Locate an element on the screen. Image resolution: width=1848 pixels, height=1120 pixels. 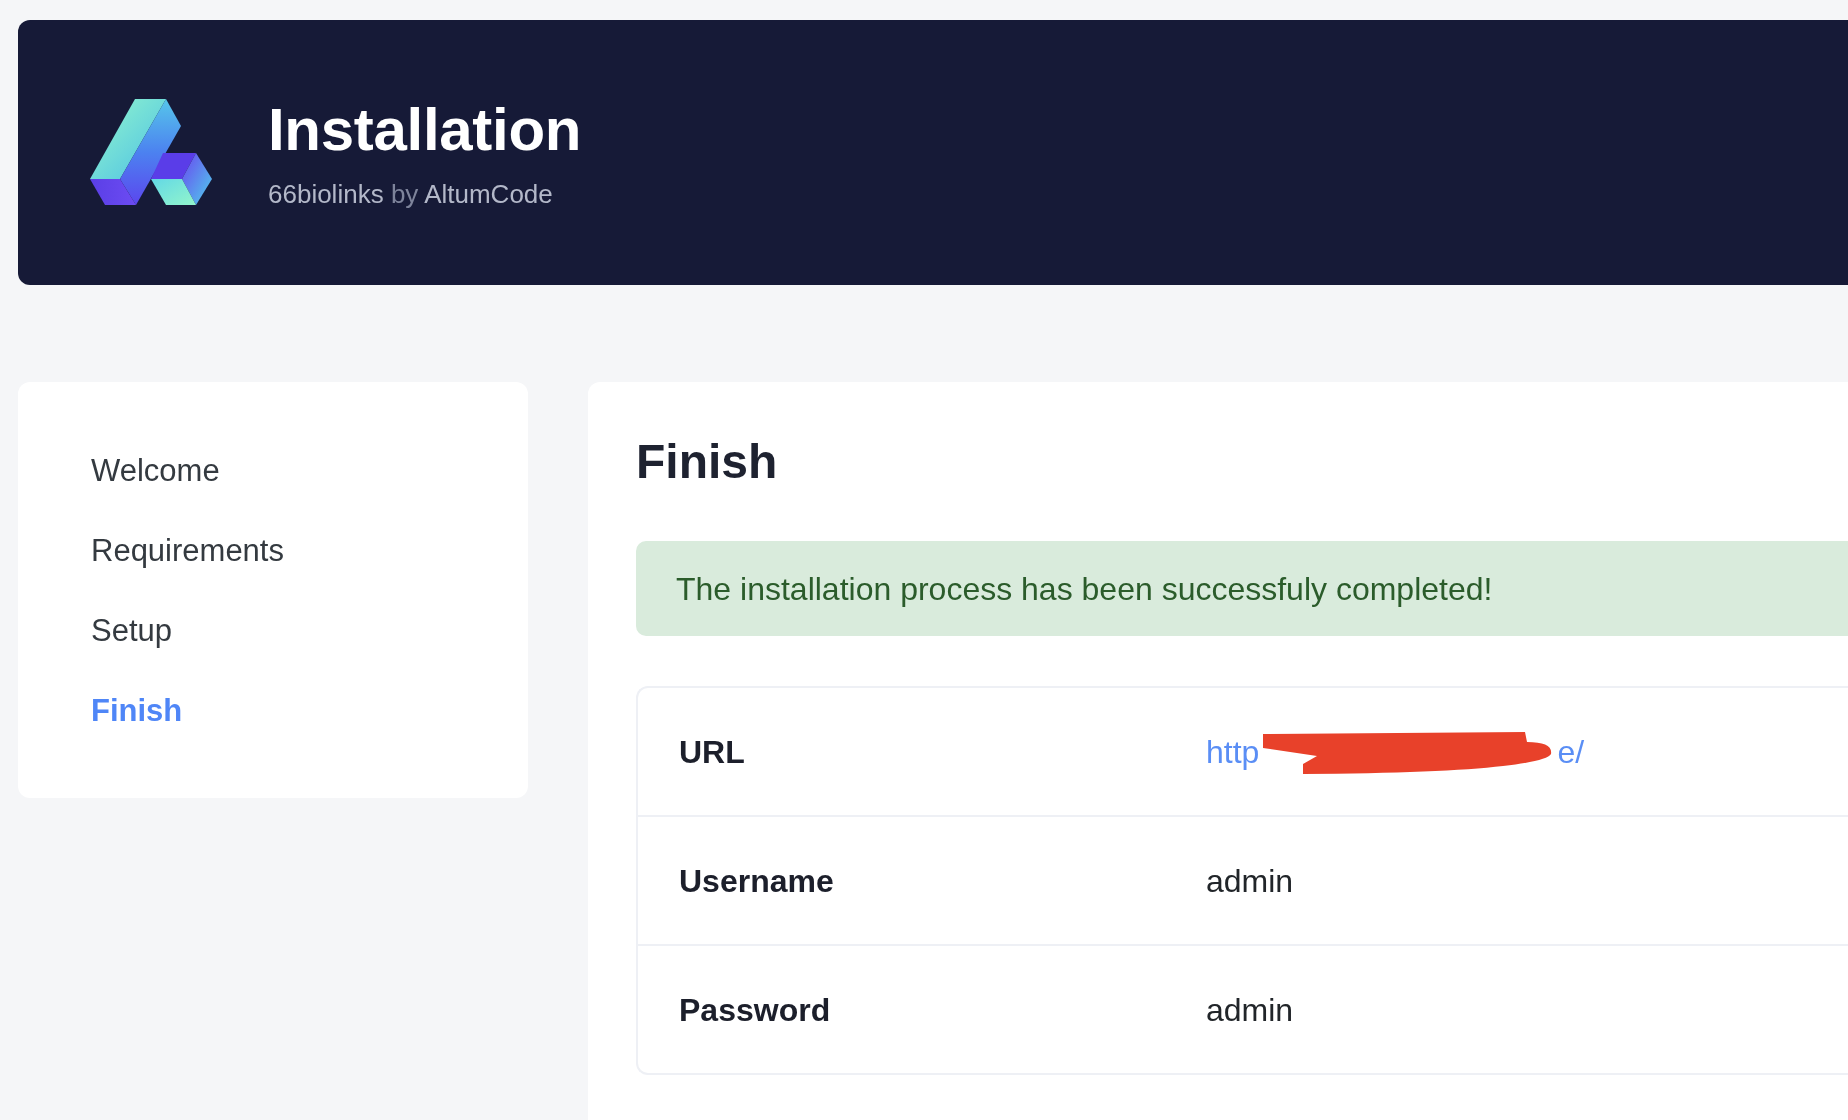
nav-item: Welcome is located at coordinates (155, 471).